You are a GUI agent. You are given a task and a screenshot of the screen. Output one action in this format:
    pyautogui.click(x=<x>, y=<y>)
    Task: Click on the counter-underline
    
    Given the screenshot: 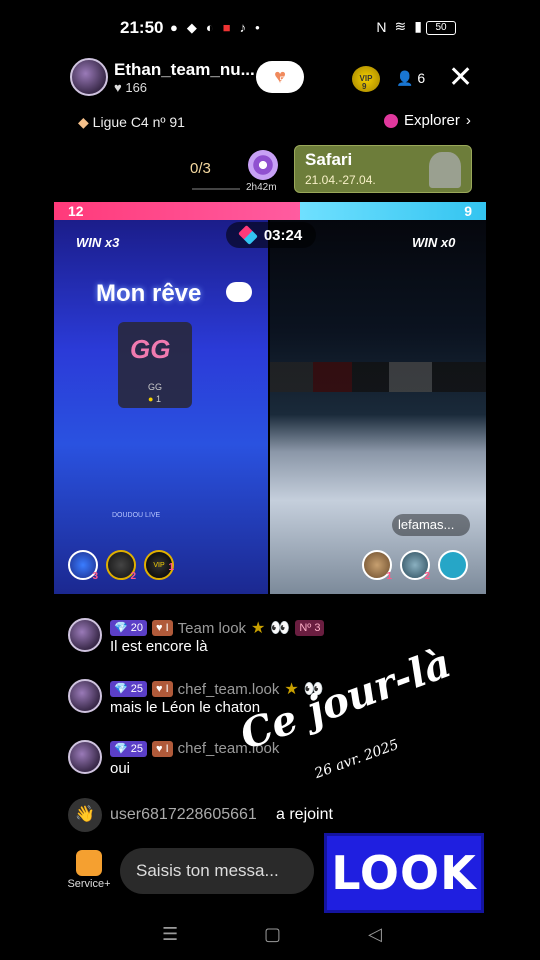 What is the action you would take?
    pyautogui.click(x=216, y=189)
    